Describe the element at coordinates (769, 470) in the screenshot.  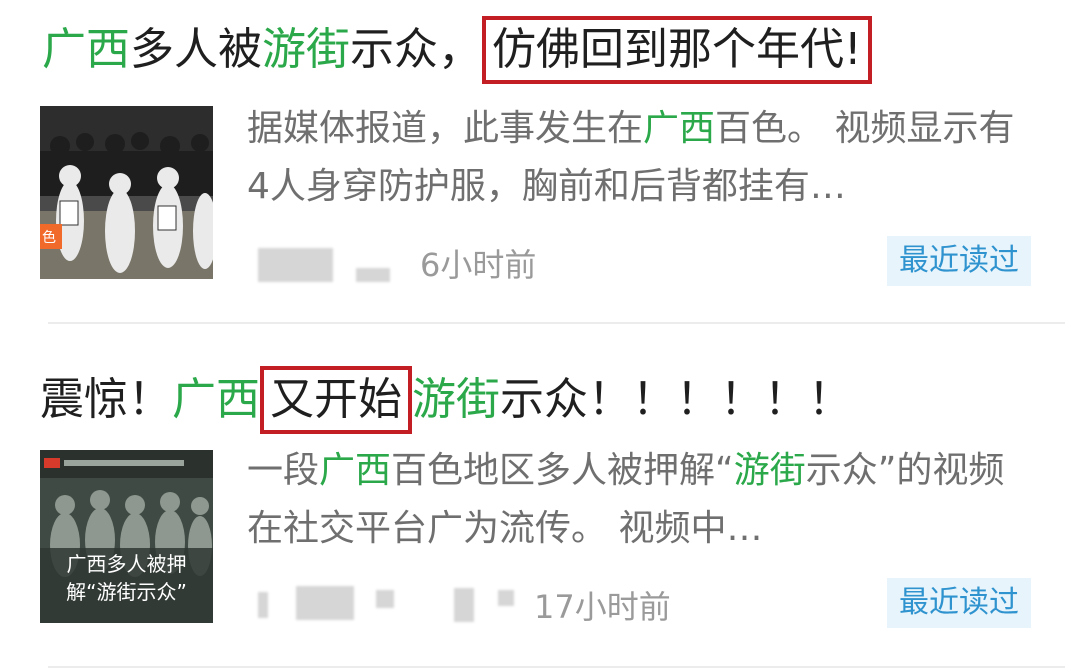
I see `summary-keyword: 游街` at that location.